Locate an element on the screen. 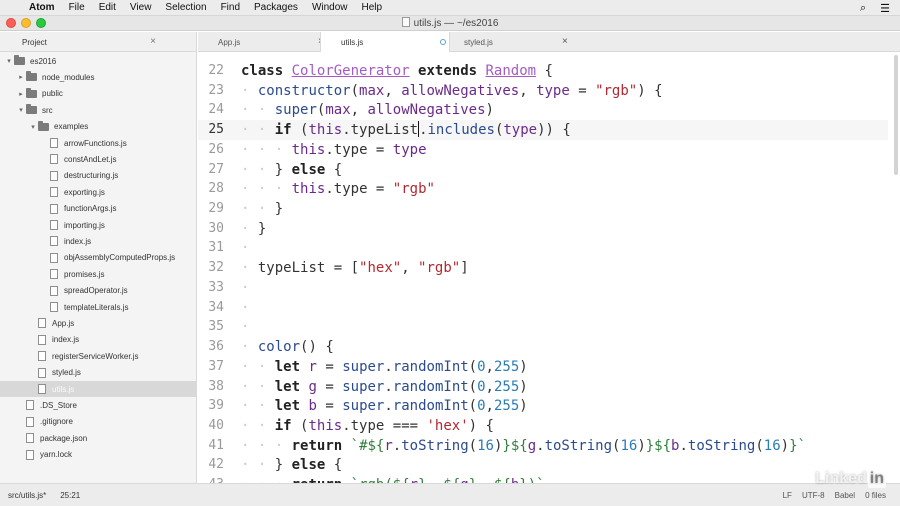  tree-folder: ▾ src is located at coordinates (98, 110).